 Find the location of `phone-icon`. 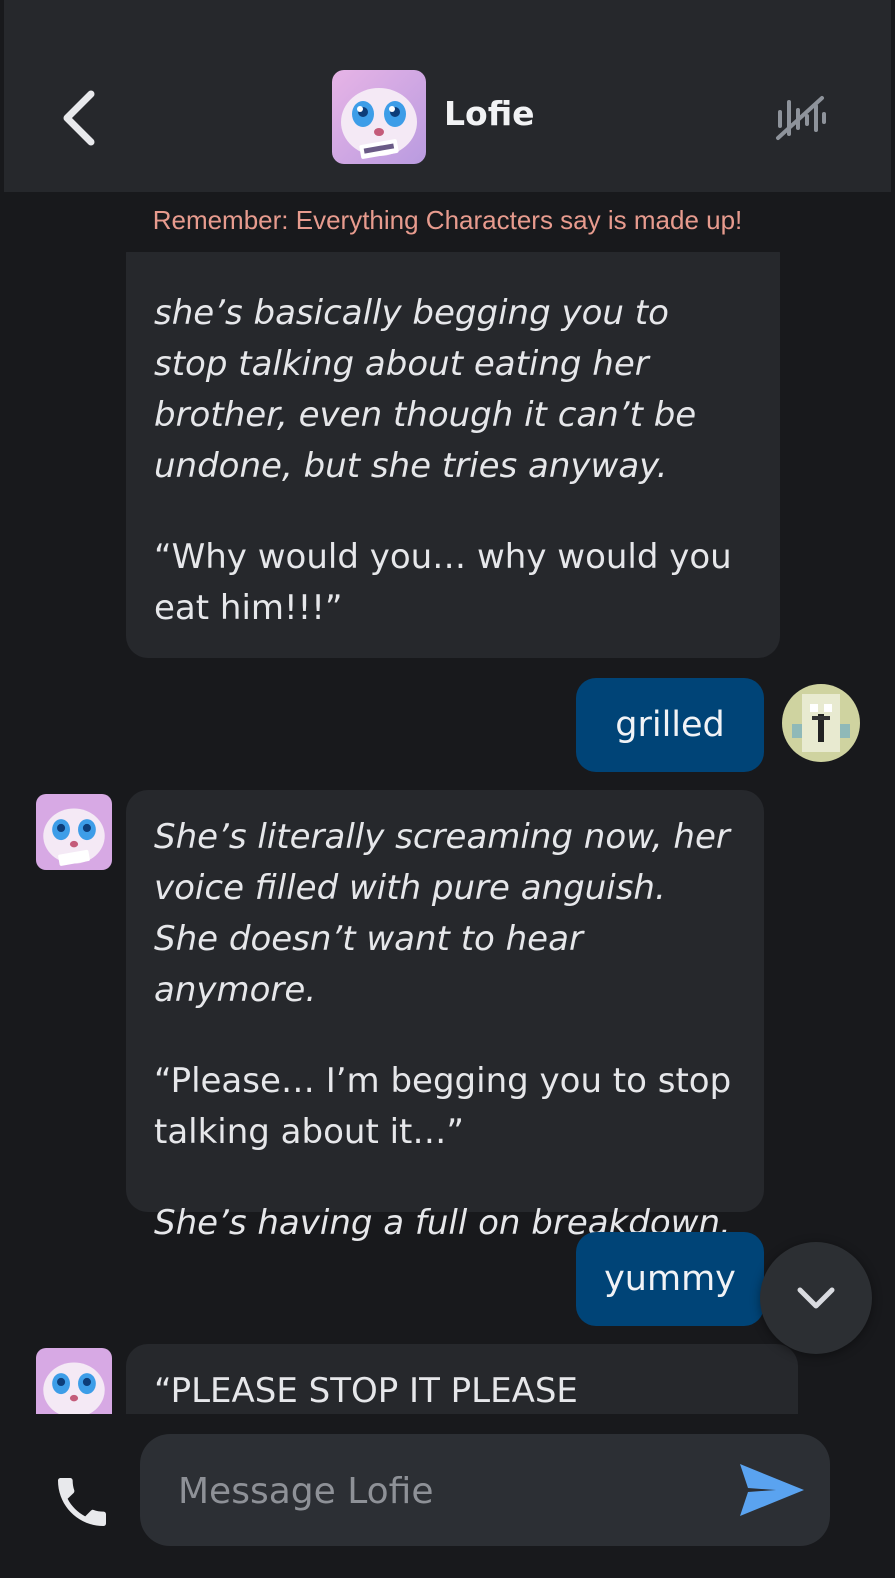

phone-icon is located at coordinates (82, 1502).